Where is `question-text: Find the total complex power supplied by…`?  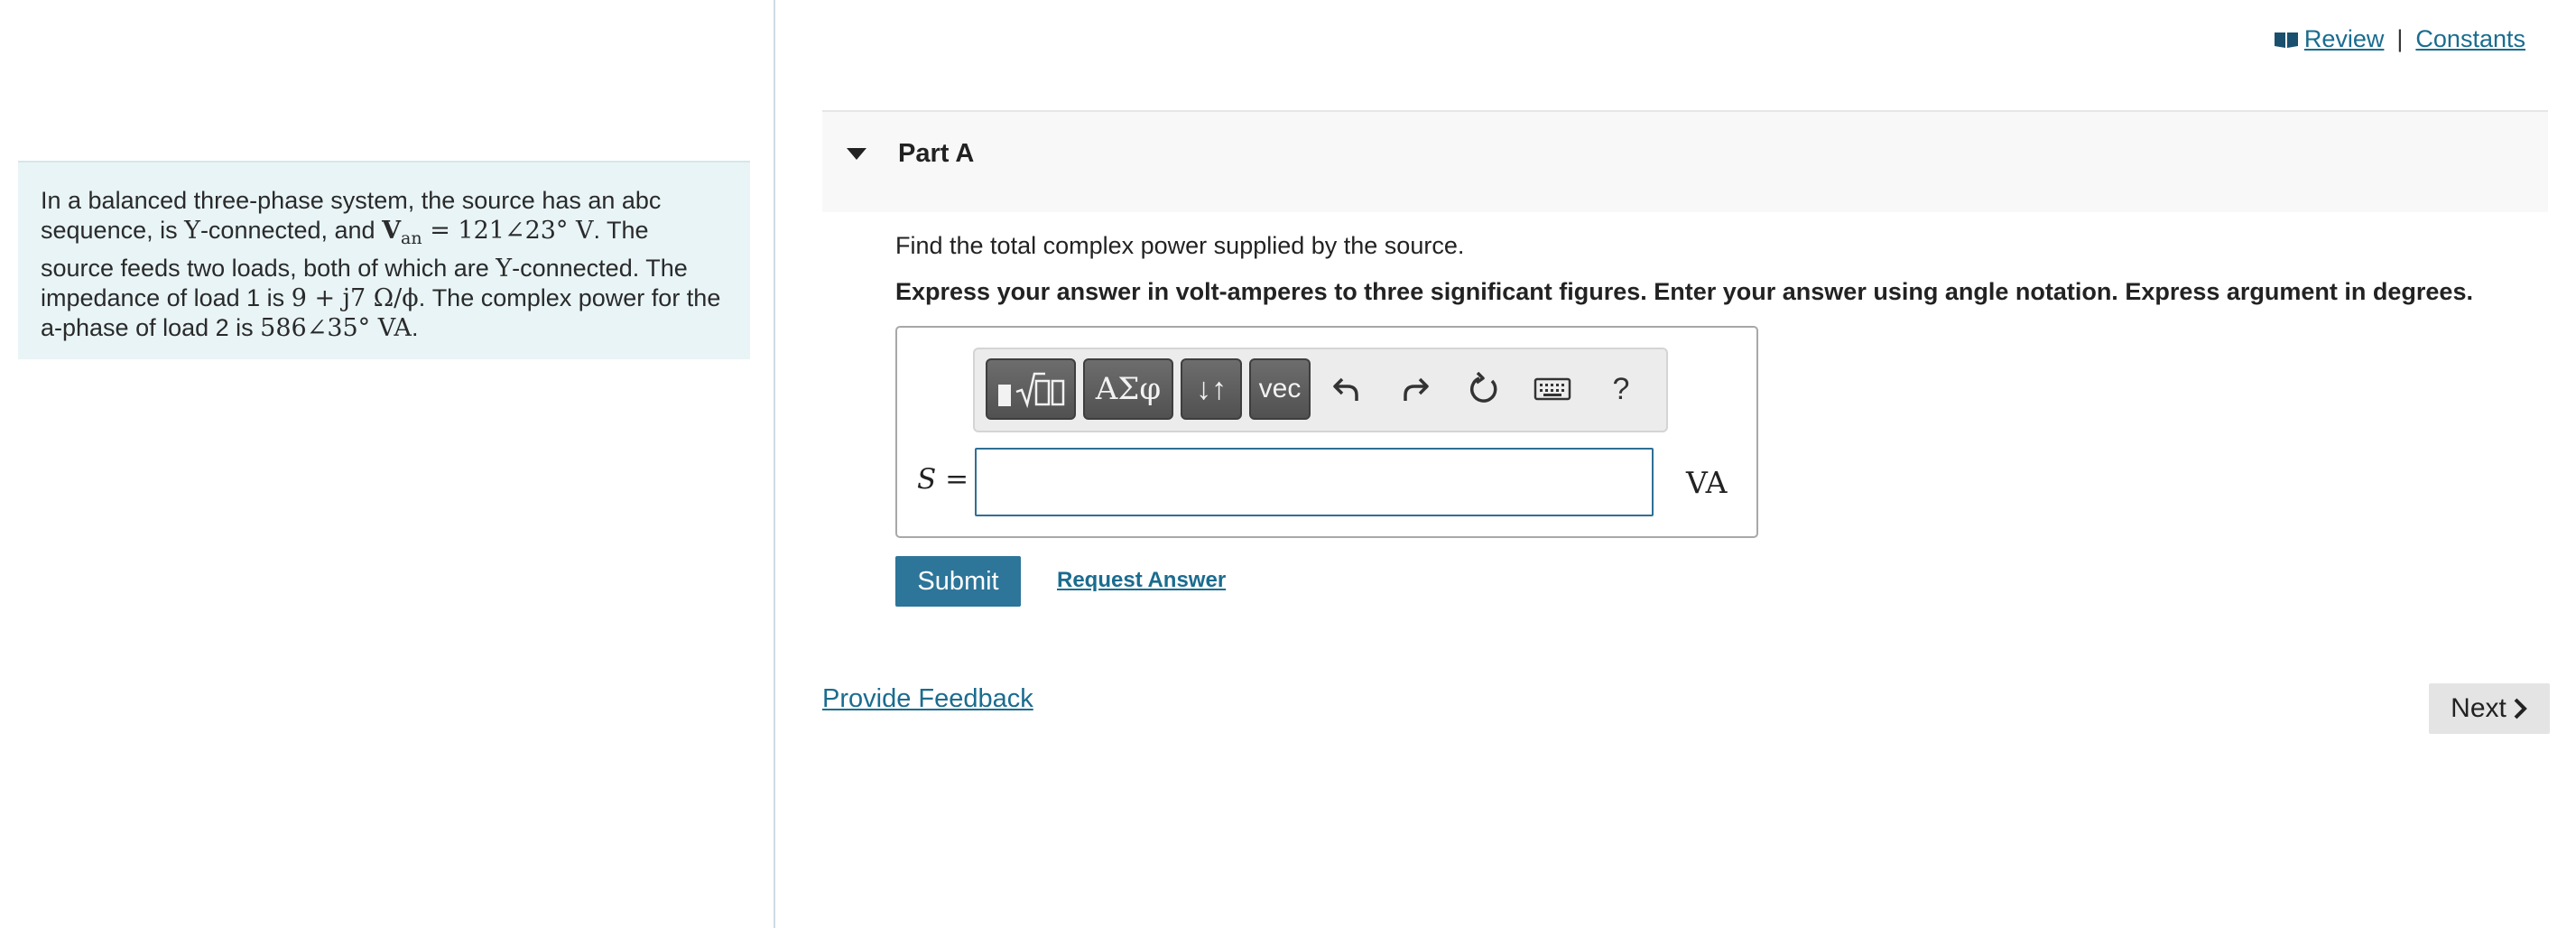
question-text: Find the total complex power supplied by… is located at coordinates (1180, 245).